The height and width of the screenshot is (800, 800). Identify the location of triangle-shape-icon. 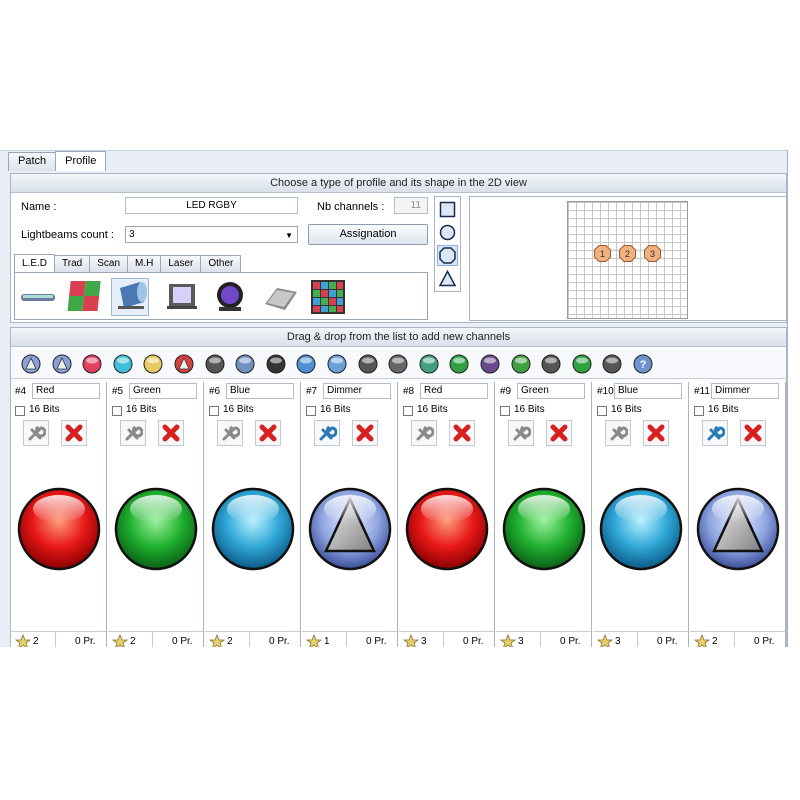
(447, 278).